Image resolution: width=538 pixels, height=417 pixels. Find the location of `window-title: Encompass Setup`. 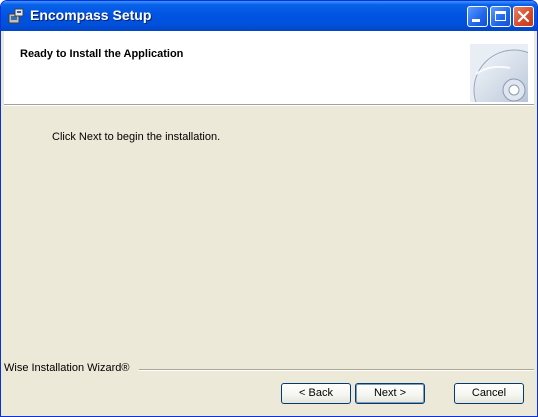

window-title: Encompass Setup is located at coordinates (91, 15).